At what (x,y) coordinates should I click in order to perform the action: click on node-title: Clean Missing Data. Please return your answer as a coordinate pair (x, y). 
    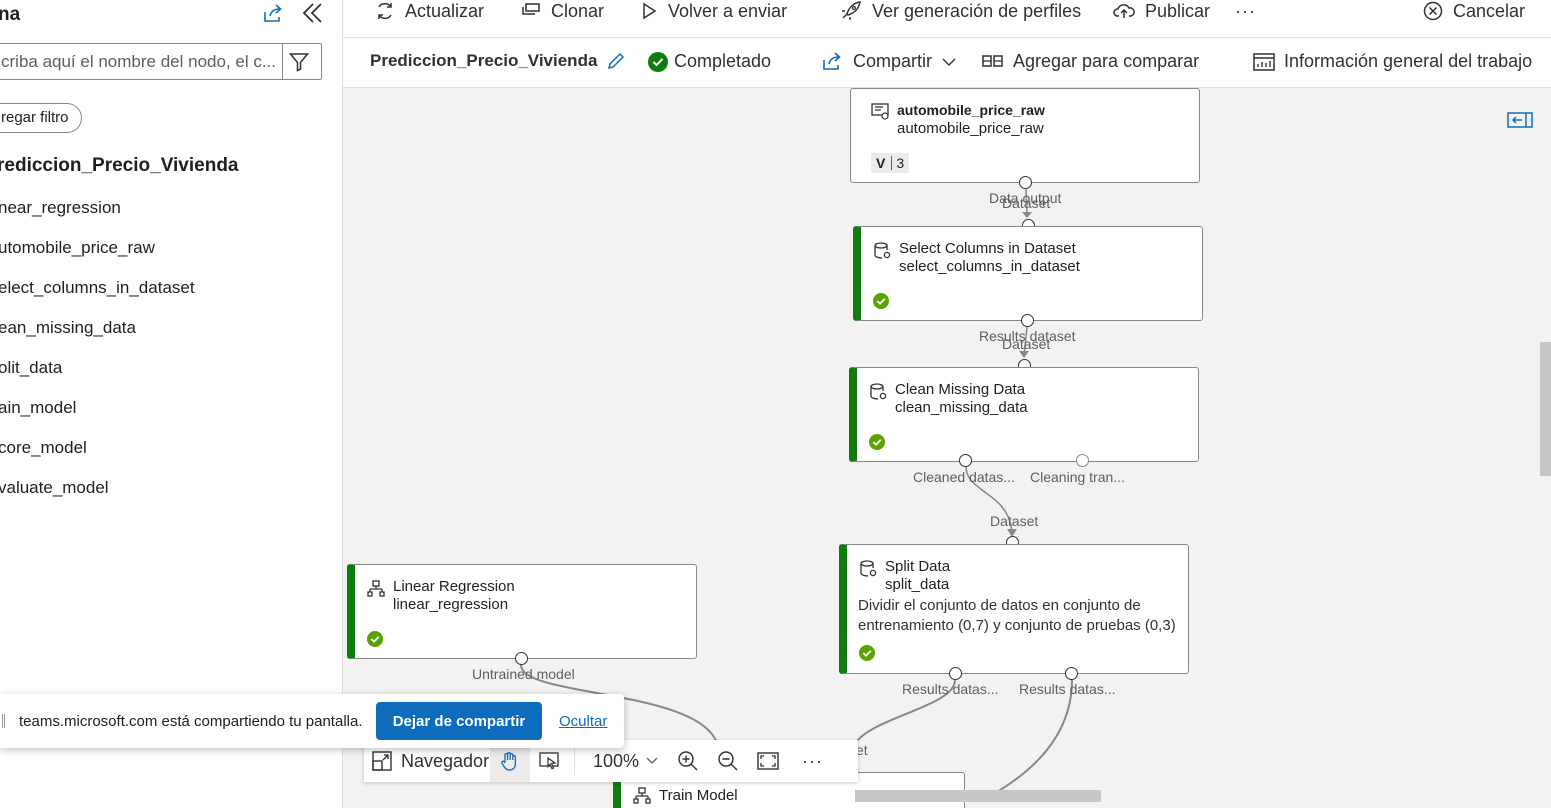
    Looking at the image, I should click on (960, 389).